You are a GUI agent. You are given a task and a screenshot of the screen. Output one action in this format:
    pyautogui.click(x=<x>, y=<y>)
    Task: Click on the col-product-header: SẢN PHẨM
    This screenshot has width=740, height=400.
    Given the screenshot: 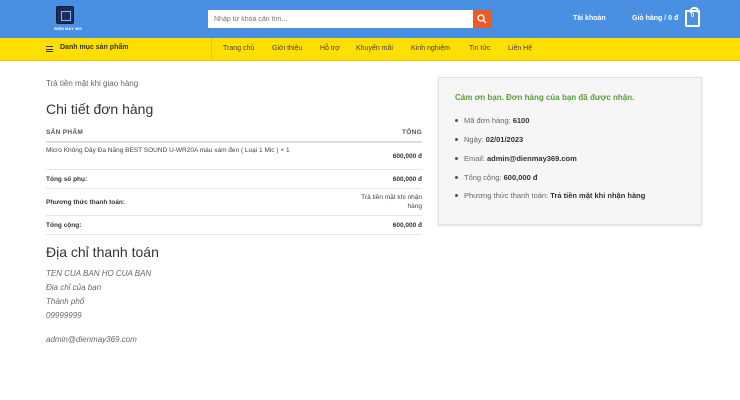 What is the action you would take?
    pyautogui.click(x=65, y=132)
    